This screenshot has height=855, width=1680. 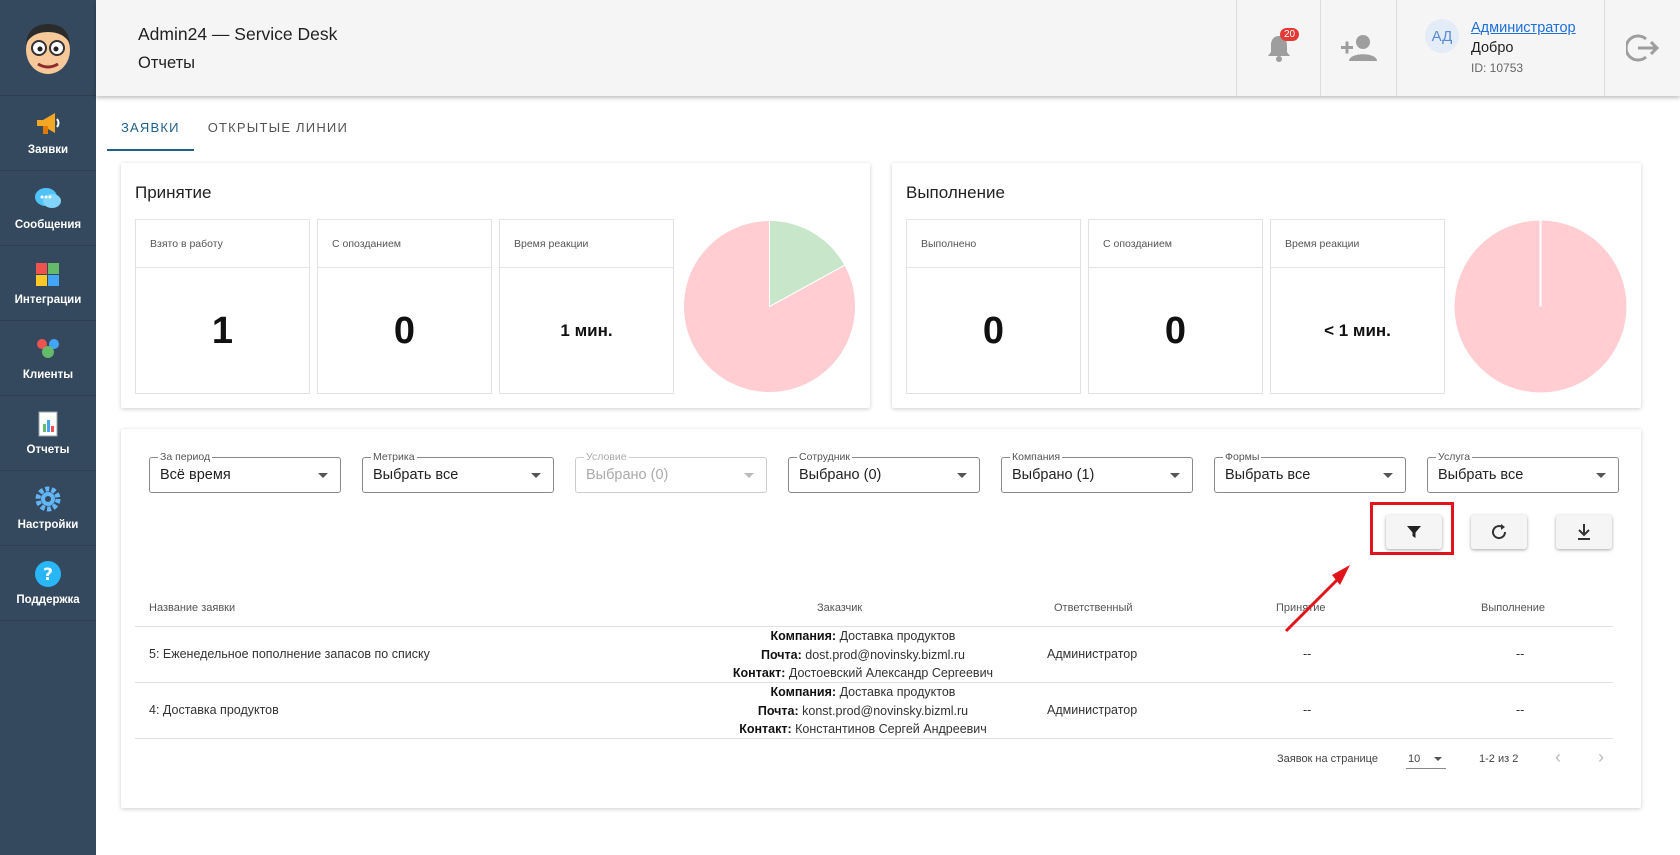 I want to click on responsible: Администратор, so click(x=1092, y=654).